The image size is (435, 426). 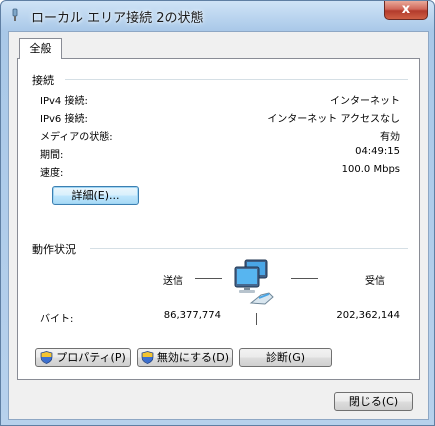 What do you see at coordinates (368, 315) in the screenshot?
I see `bytes-received-value: 202,362,144` at bounding box center [368, 315].